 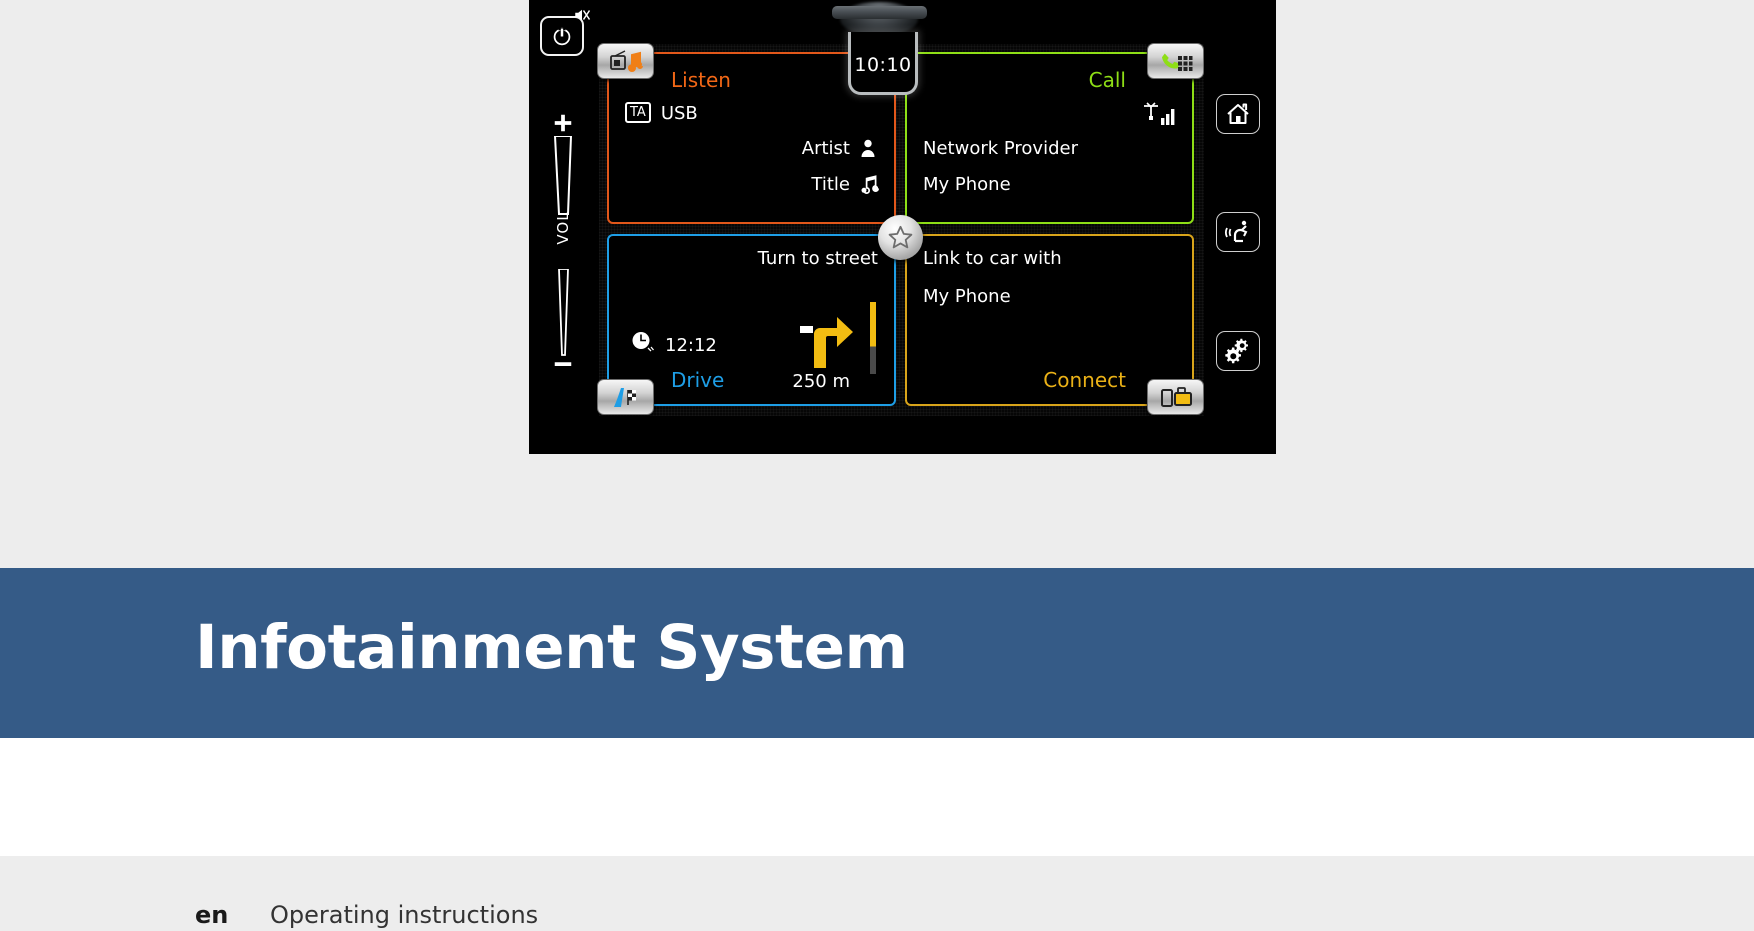 What do you see at coordinates (825, 148) in the screenshot?
I see `listen-artist-label: Artist` at bounding box center [825, 148].